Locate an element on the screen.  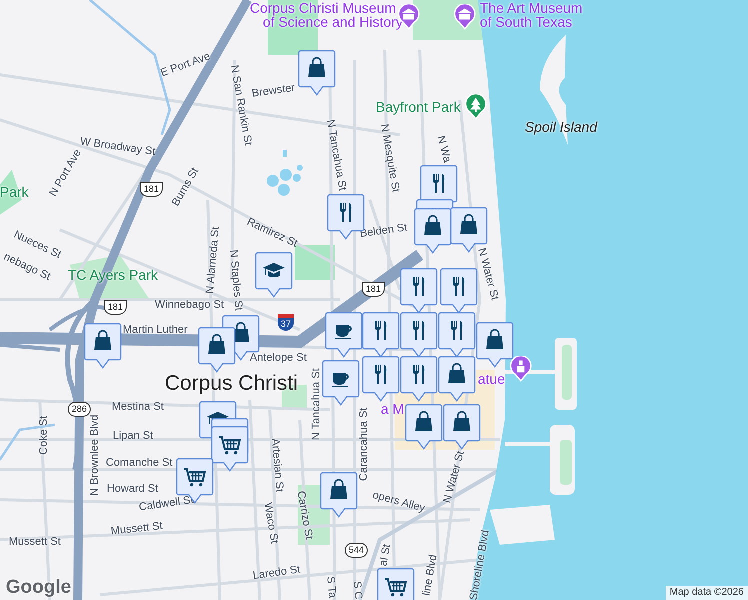
street-label: opers Alley is located at coordinates (399, 502).